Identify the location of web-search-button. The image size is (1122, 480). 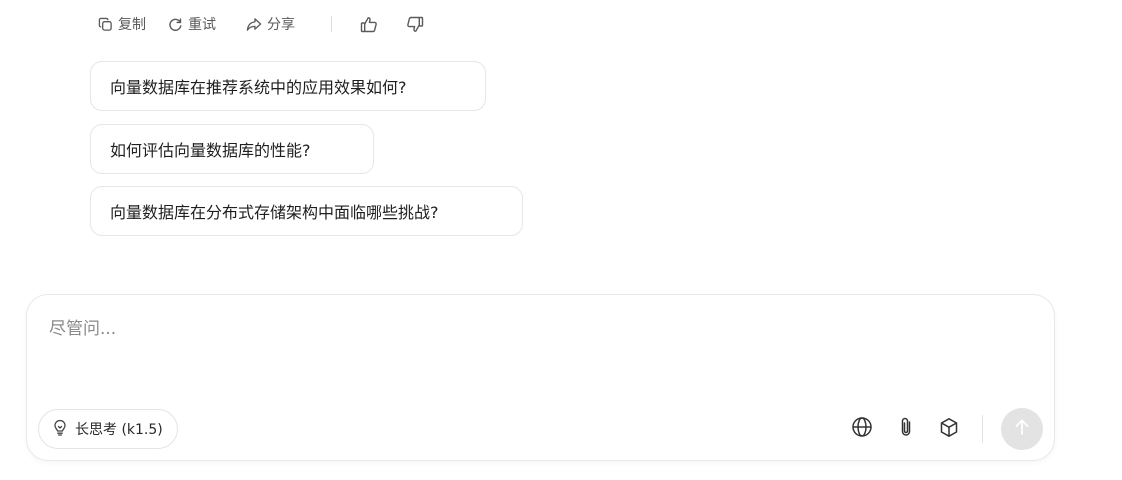
(862, 429).